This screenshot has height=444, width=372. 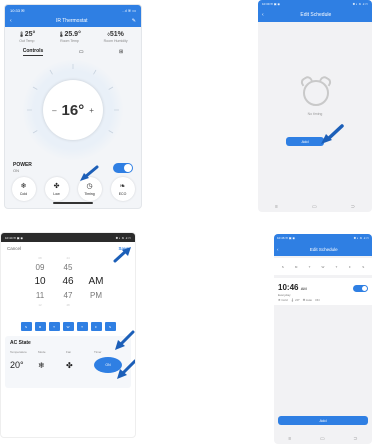 What do you see at coordinates (73, 52) in the screenshot?
I see `tab-bar: Controls ▭ ⊞` at bounding box center [73, 52].